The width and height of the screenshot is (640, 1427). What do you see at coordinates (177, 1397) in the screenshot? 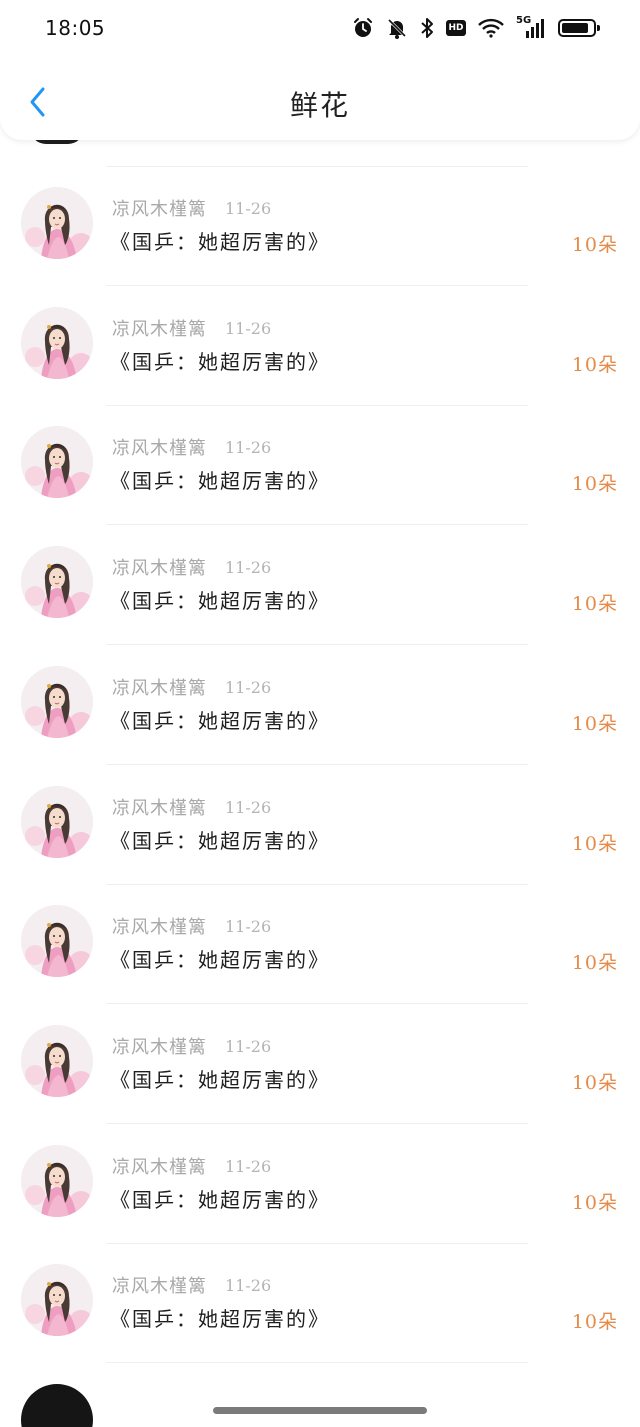
I see `row-partial-bottom` at bounding box center [177, 1397].